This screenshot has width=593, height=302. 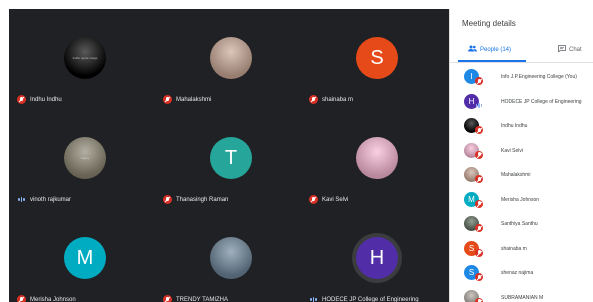 I want to click on chat-icon, so click(x=562, y=49).